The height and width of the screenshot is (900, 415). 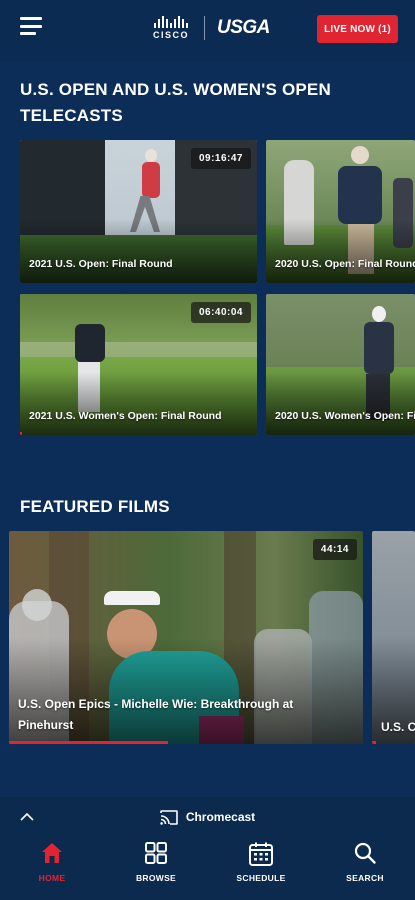 What do you see at coordinates (393, 637) in the screenshot?
I see `film-tile-next: U.S. C` at bounding box center [393, 637].